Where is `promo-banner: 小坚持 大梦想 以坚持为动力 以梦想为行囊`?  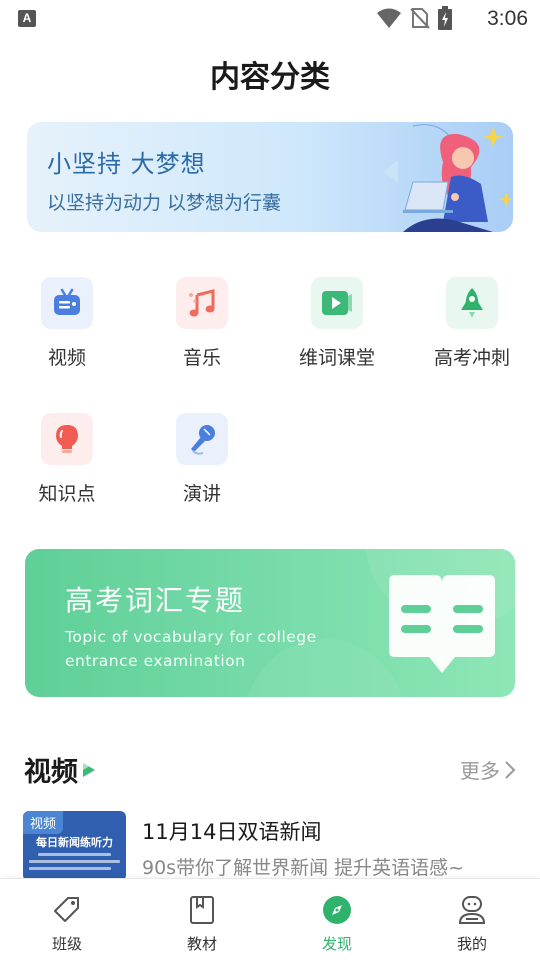
promo-banner: 小坚持 大梦想 以坚持为动力 以梦想为行囊 is located at coordinates (270, 177).